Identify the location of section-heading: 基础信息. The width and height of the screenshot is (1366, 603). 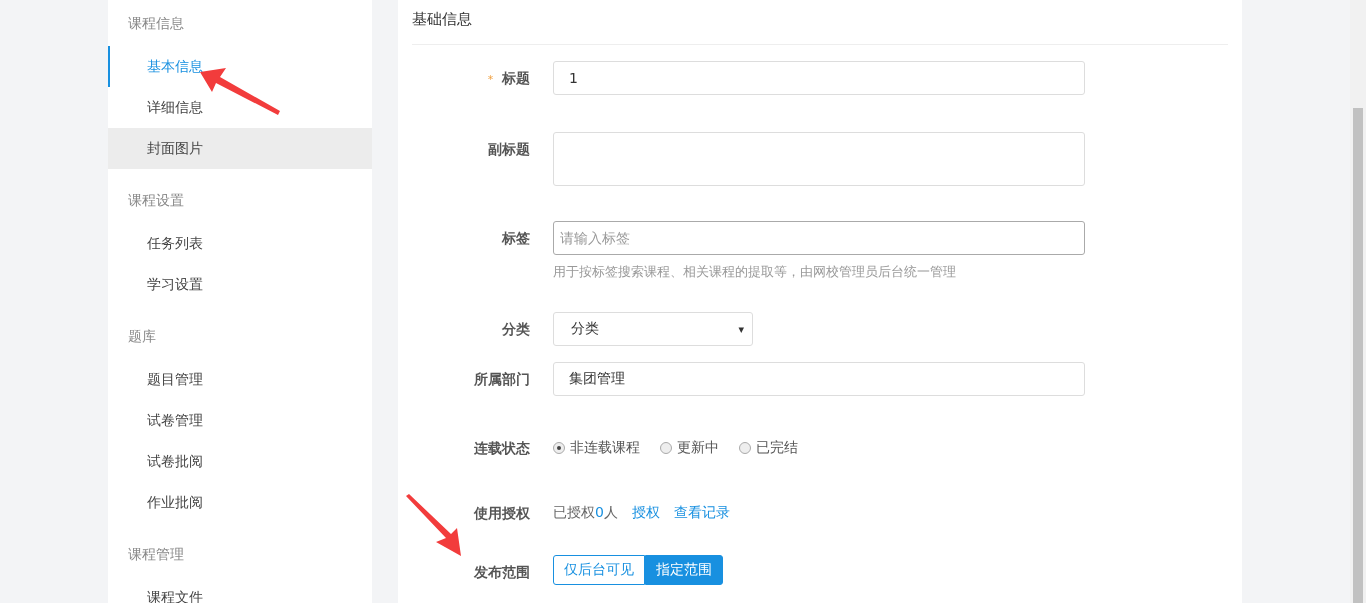
(442, 19).